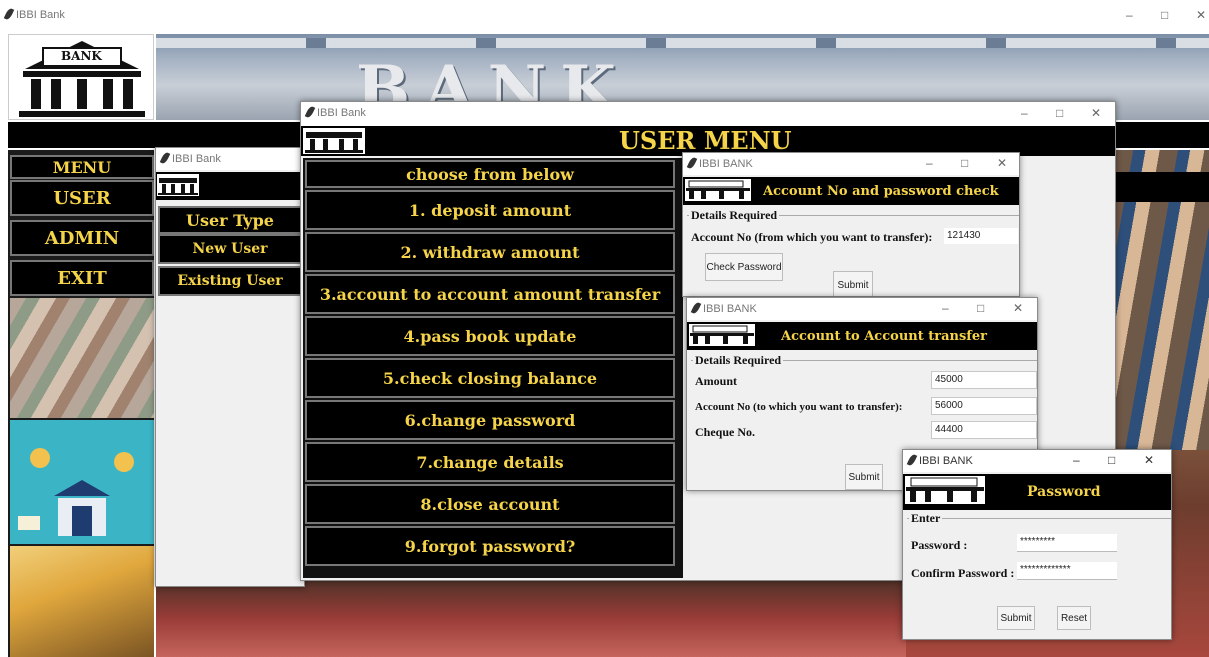 The height and width of the screenshot is (657, 1209). I want to click on account-check-logo, so click(718, 190).